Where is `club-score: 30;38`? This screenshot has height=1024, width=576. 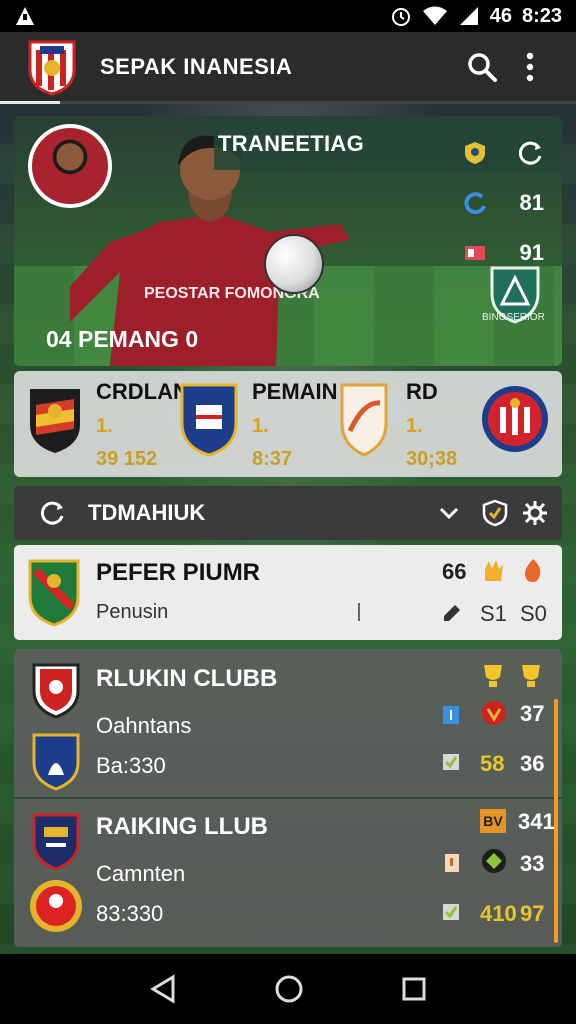 club-score: 30;38 is located at coordinates (432, 459).